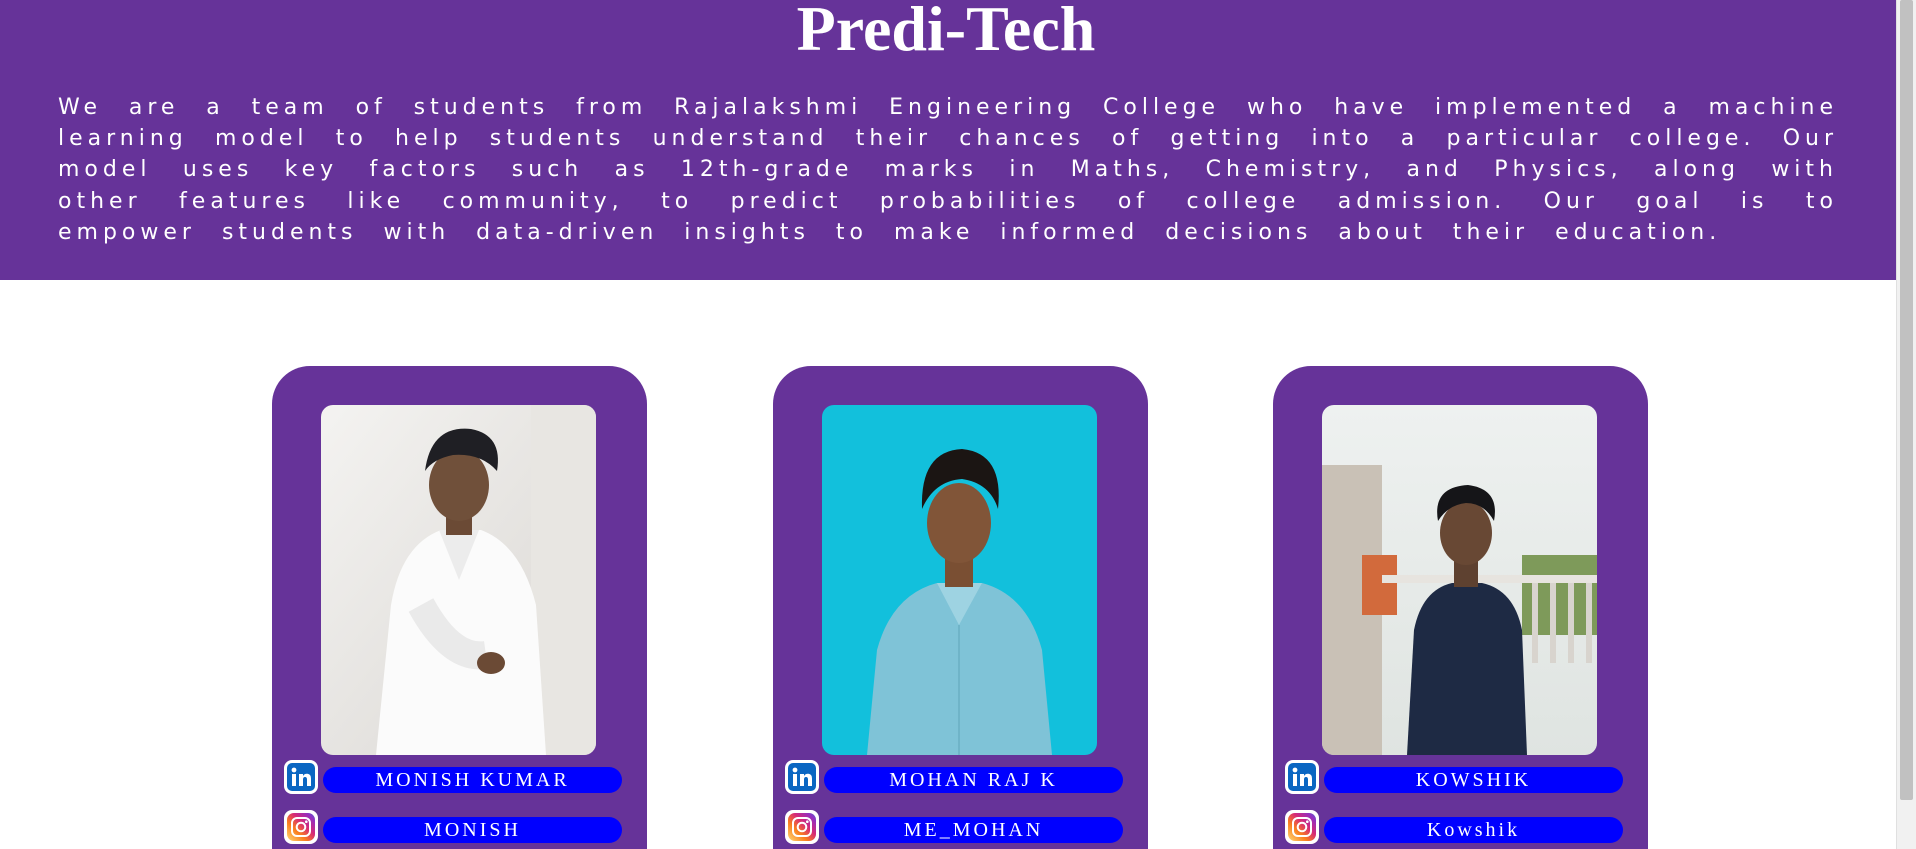  What do you see at coordinates (1906, 400) in the screenshot?
I see `scrollbar-thumb` at bounding box center [1906, 400].